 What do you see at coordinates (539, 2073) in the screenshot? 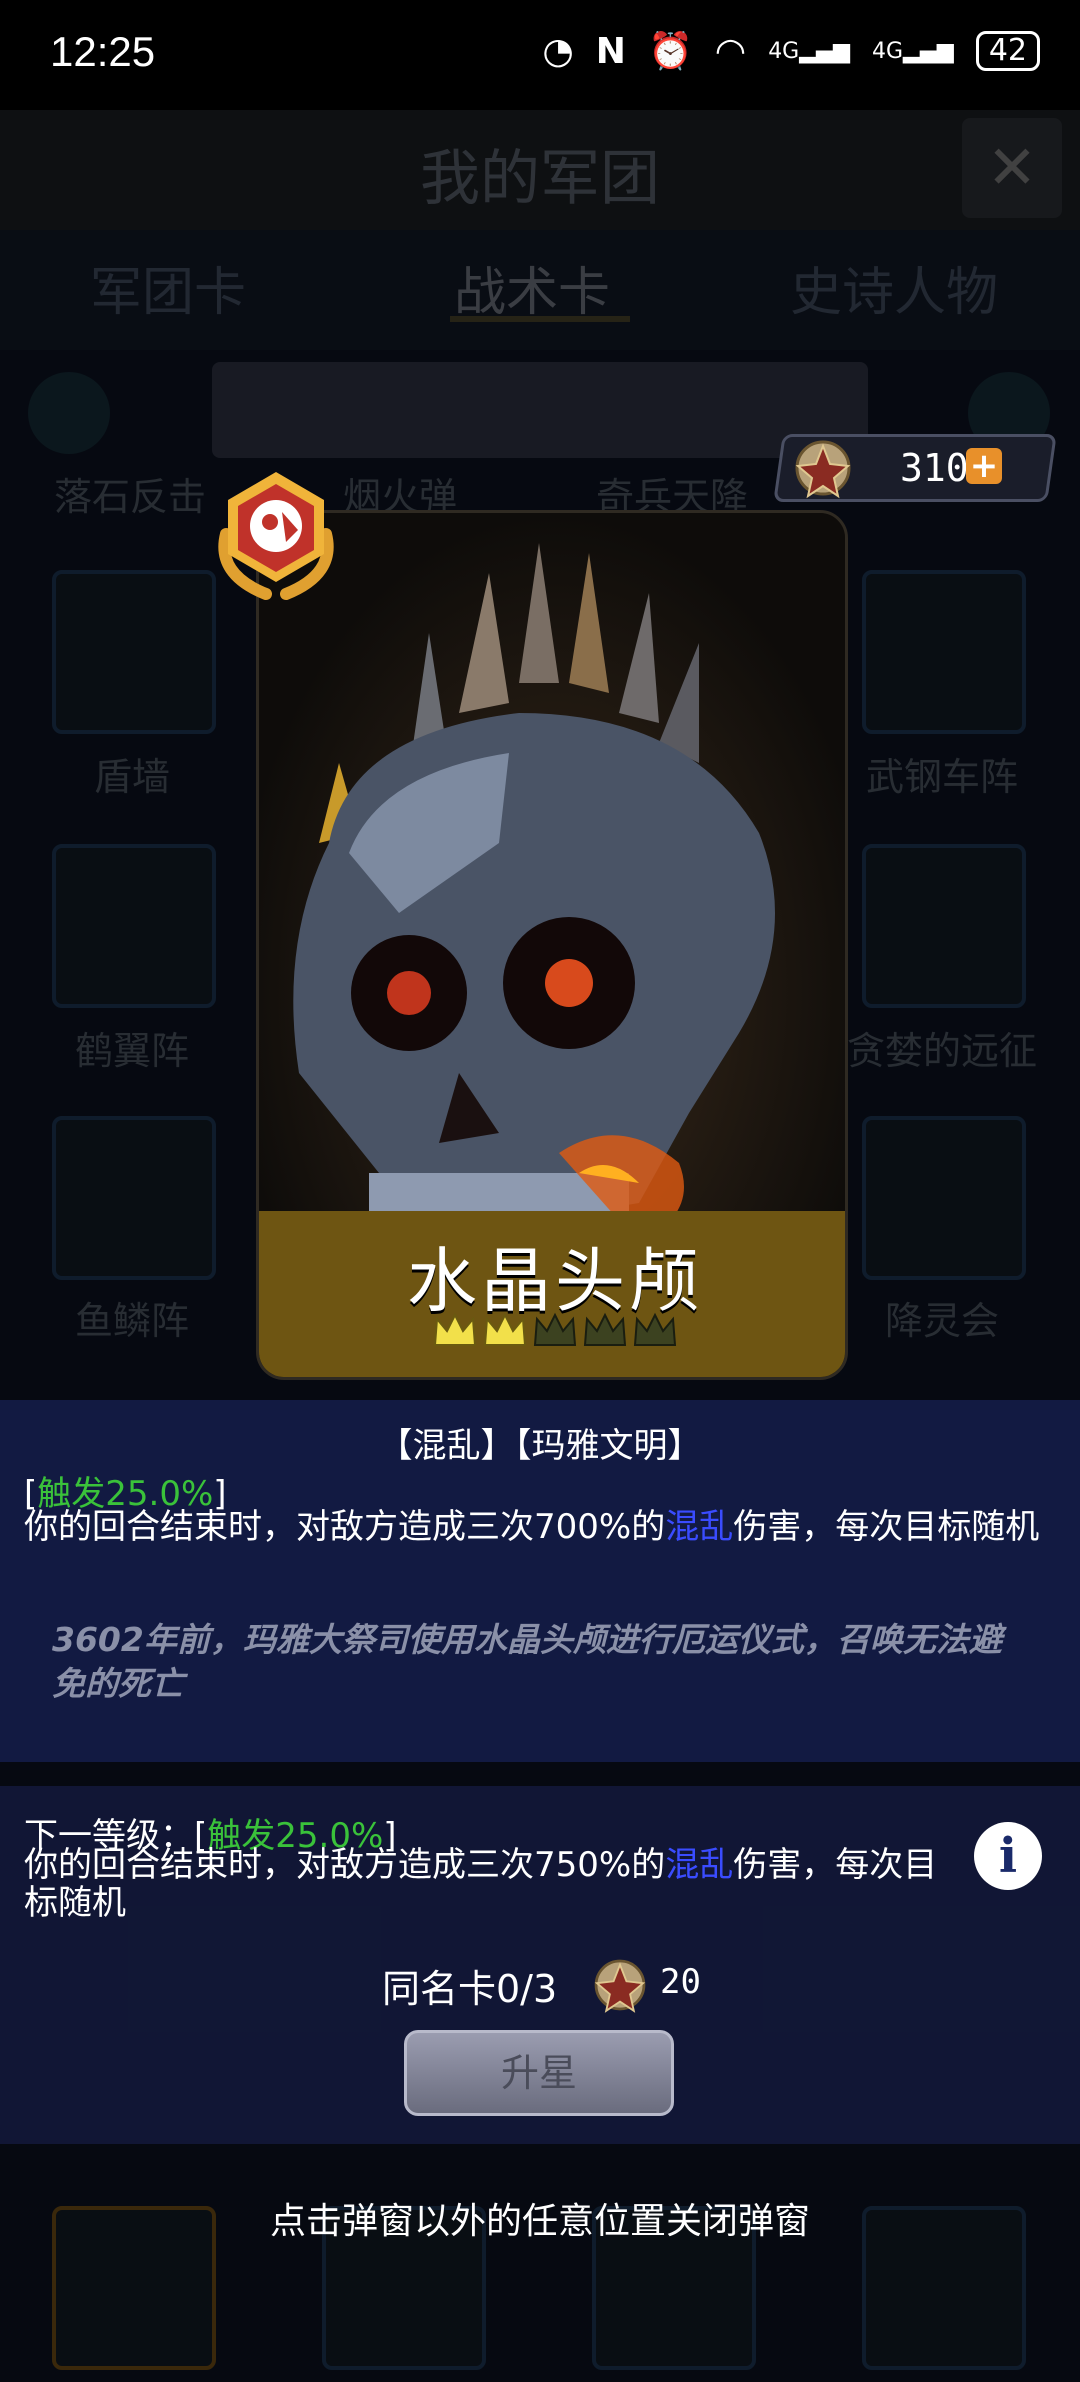
I see `upgrade-star-button: 升星` at bounding box center [539, 2073].